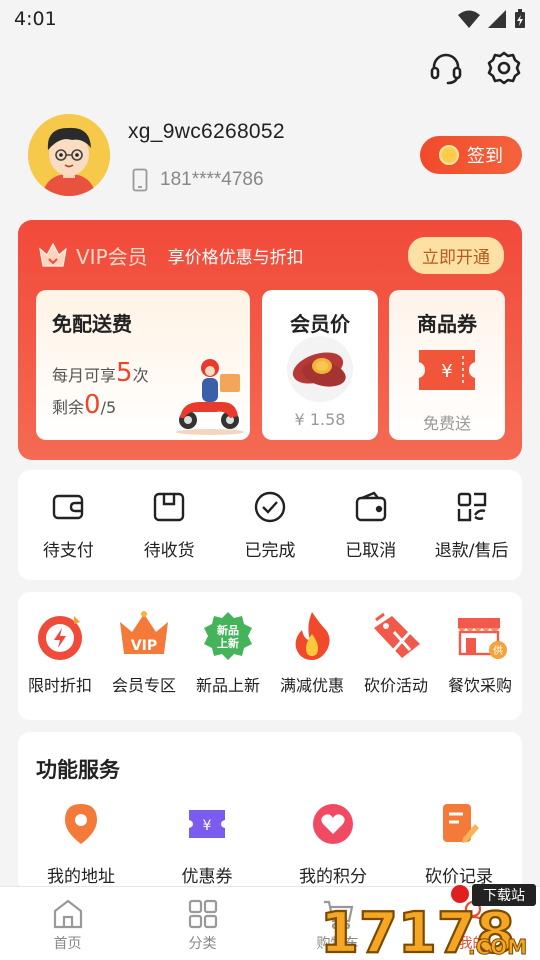 This screenshot has width=540, height=960. I want to click on coupon-sub: 免费送, so click(446, 423).